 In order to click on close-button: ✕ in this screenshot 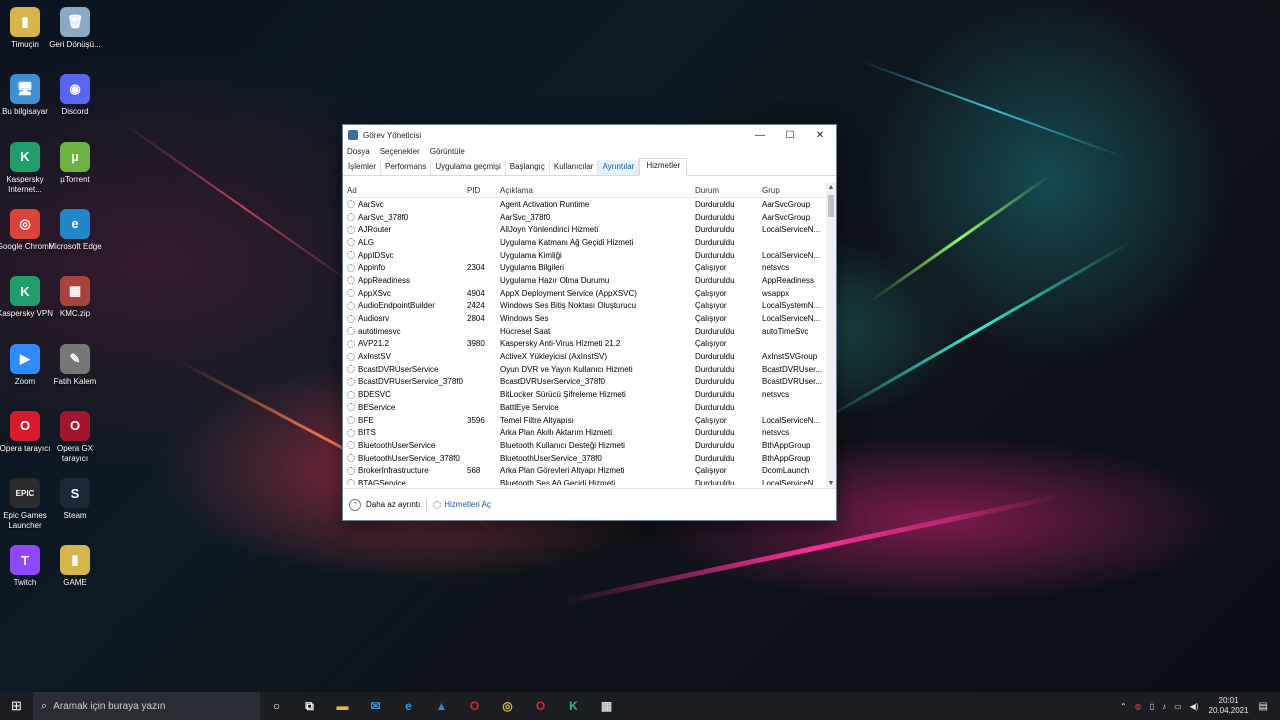, I will do `click(820, 135)`.